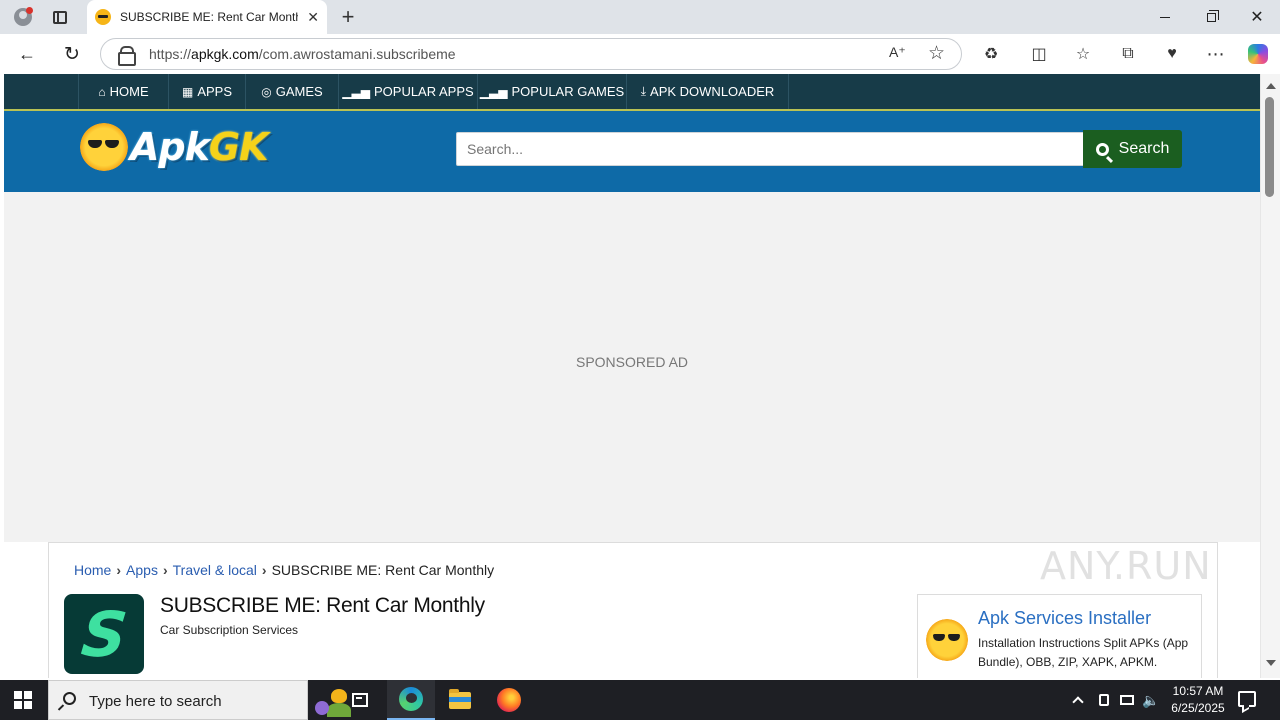 The height and width of the screenshot is (720, 1280). I want to click on collections-icon: ⧉, so click(1128, 54).